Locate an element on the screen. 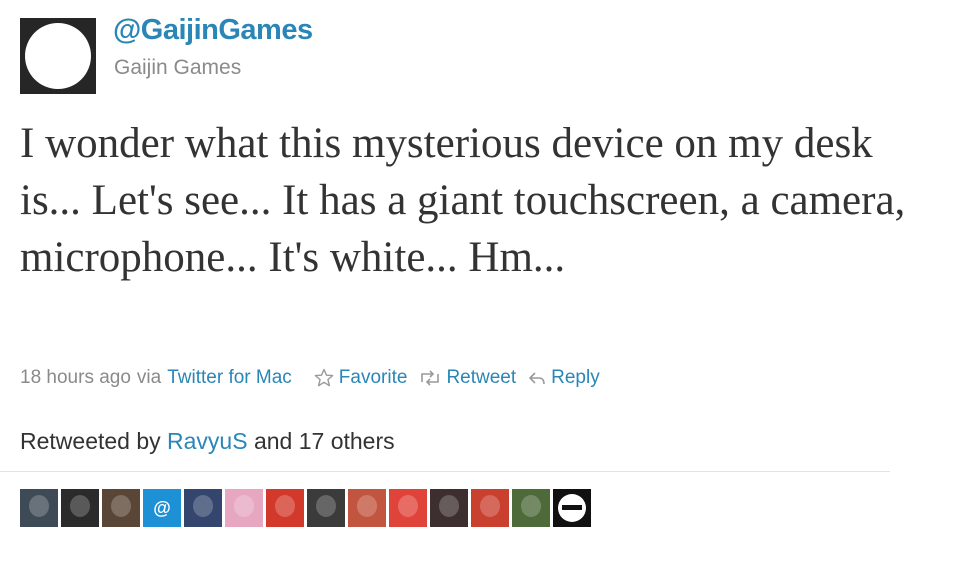 The height and width of the screenshot is (575, 980). retweeted-by-prefix: Retweeted by is located at coordinates (90, 441).